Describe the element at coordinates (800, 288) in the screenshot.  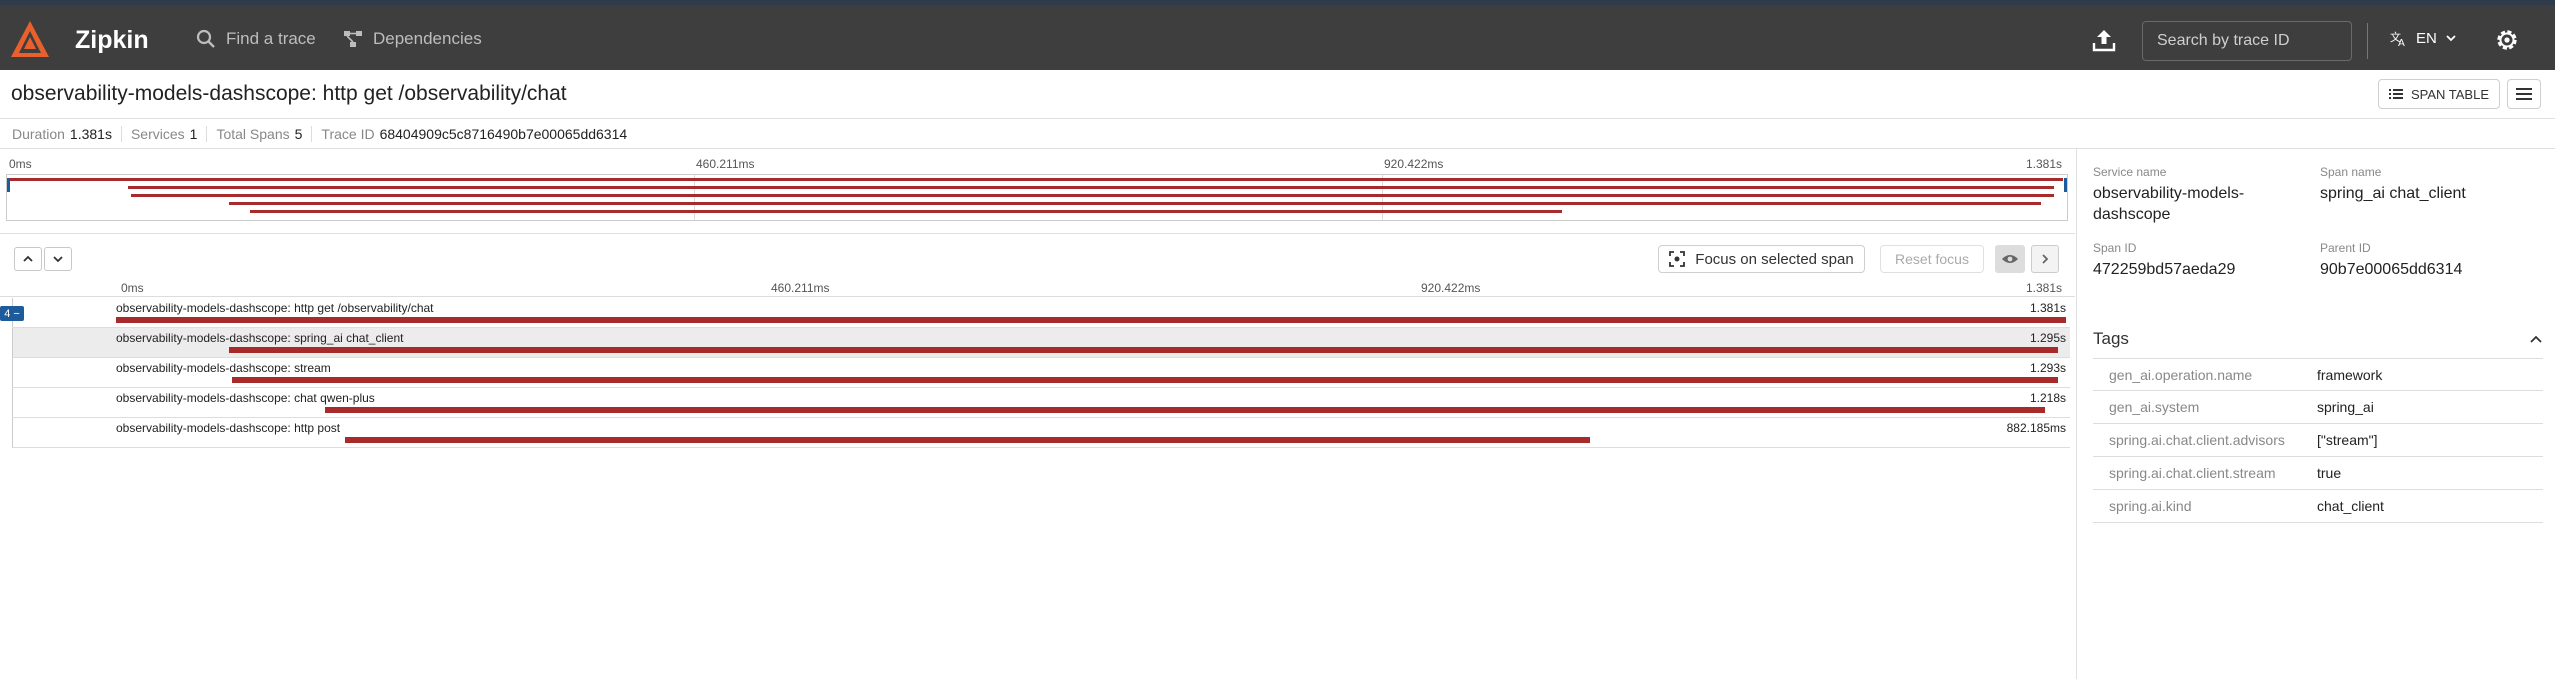
I see `timeline-tick: 460.211ms` at that location.